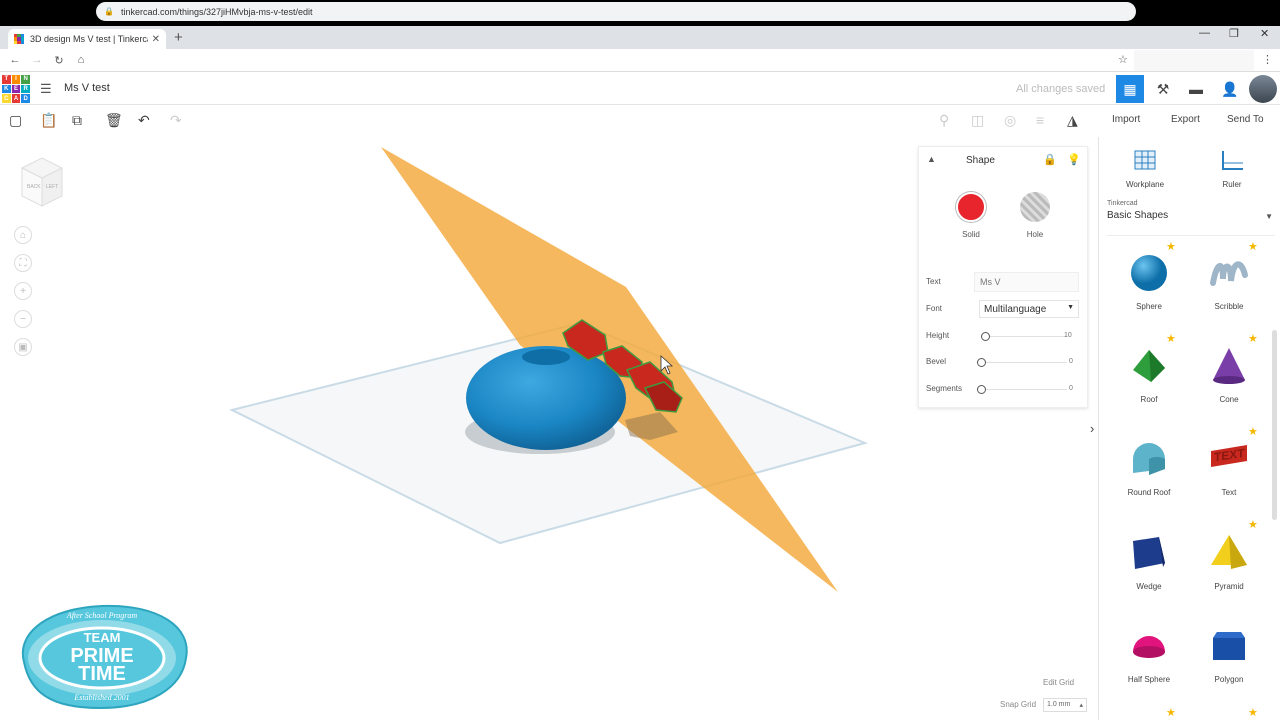 This screenshot has width=1280, height=720. I want to click on shape-text: TEXT Text, so click(1229, 468).